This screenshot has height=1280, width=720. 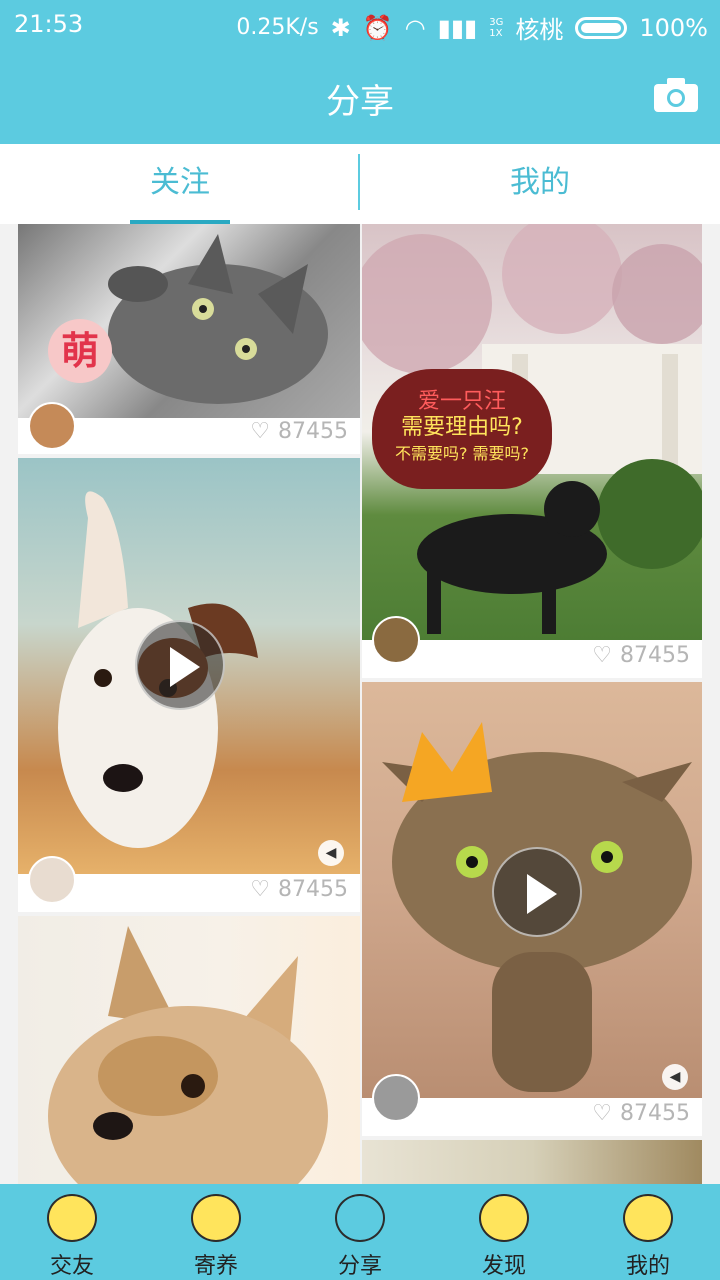 What do you see at coordinates (340, 27) in the screenshot?
I see `bluetooth-icon: ✱` at bounding box center [340, 27].